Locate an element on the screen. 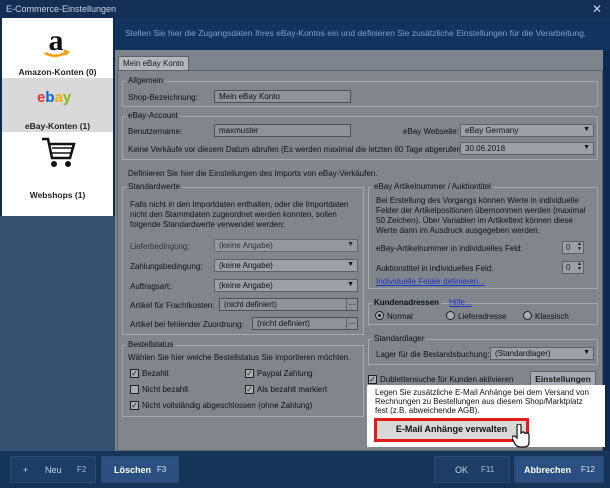 This screenshot has height=488, width=610. email-text-line: fest (z.B. abweichende AGB). is located at coordinates (427, 410).